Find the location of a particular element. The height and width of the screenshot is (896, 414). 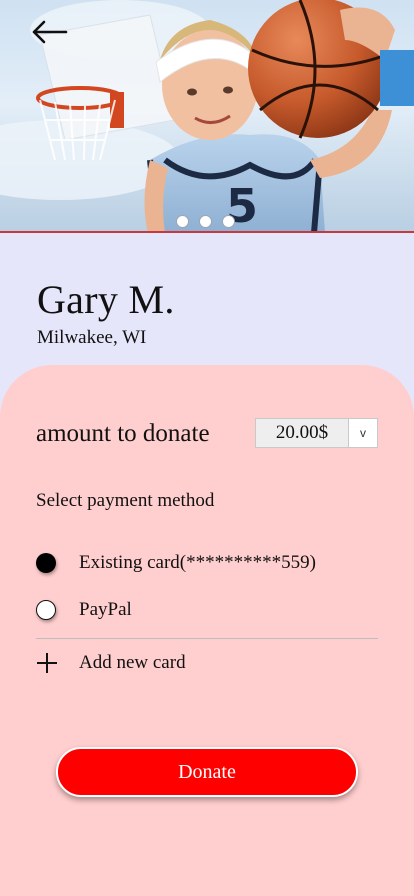

amount-value: 20.00$ is located at coordinates (302, 433).